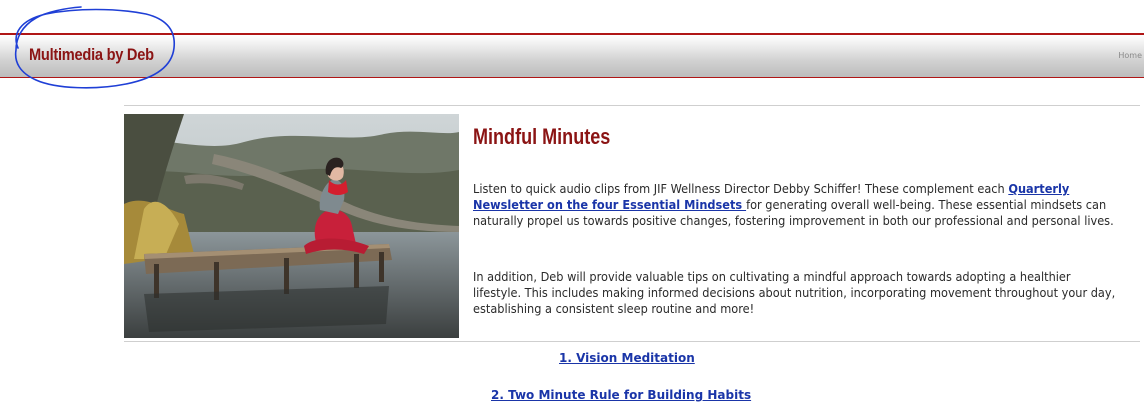 The image size is (1144, 404). I want to click on page-title: Mindful Minutes, so click(542, 136).